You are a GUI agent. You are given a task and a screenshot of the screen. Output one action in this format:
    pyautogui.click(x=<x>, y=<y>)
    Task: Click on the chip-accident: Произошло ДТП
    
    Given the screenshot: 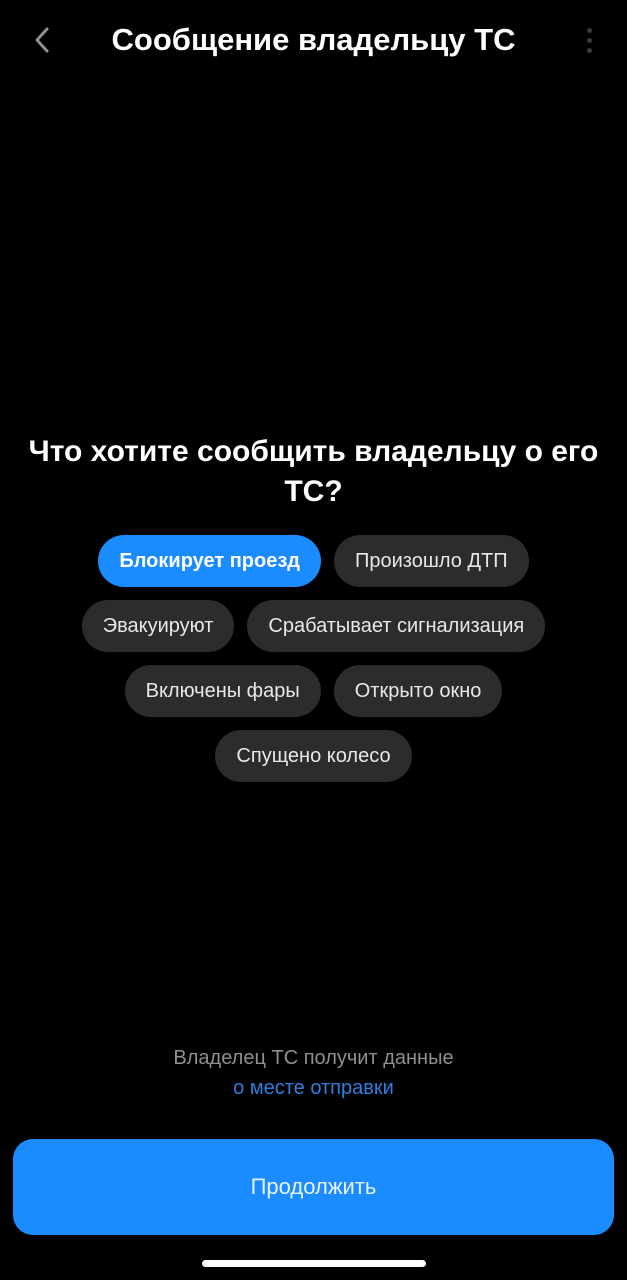 What is the action you would take?
    pyautogui.click(x=431, y=561)
    